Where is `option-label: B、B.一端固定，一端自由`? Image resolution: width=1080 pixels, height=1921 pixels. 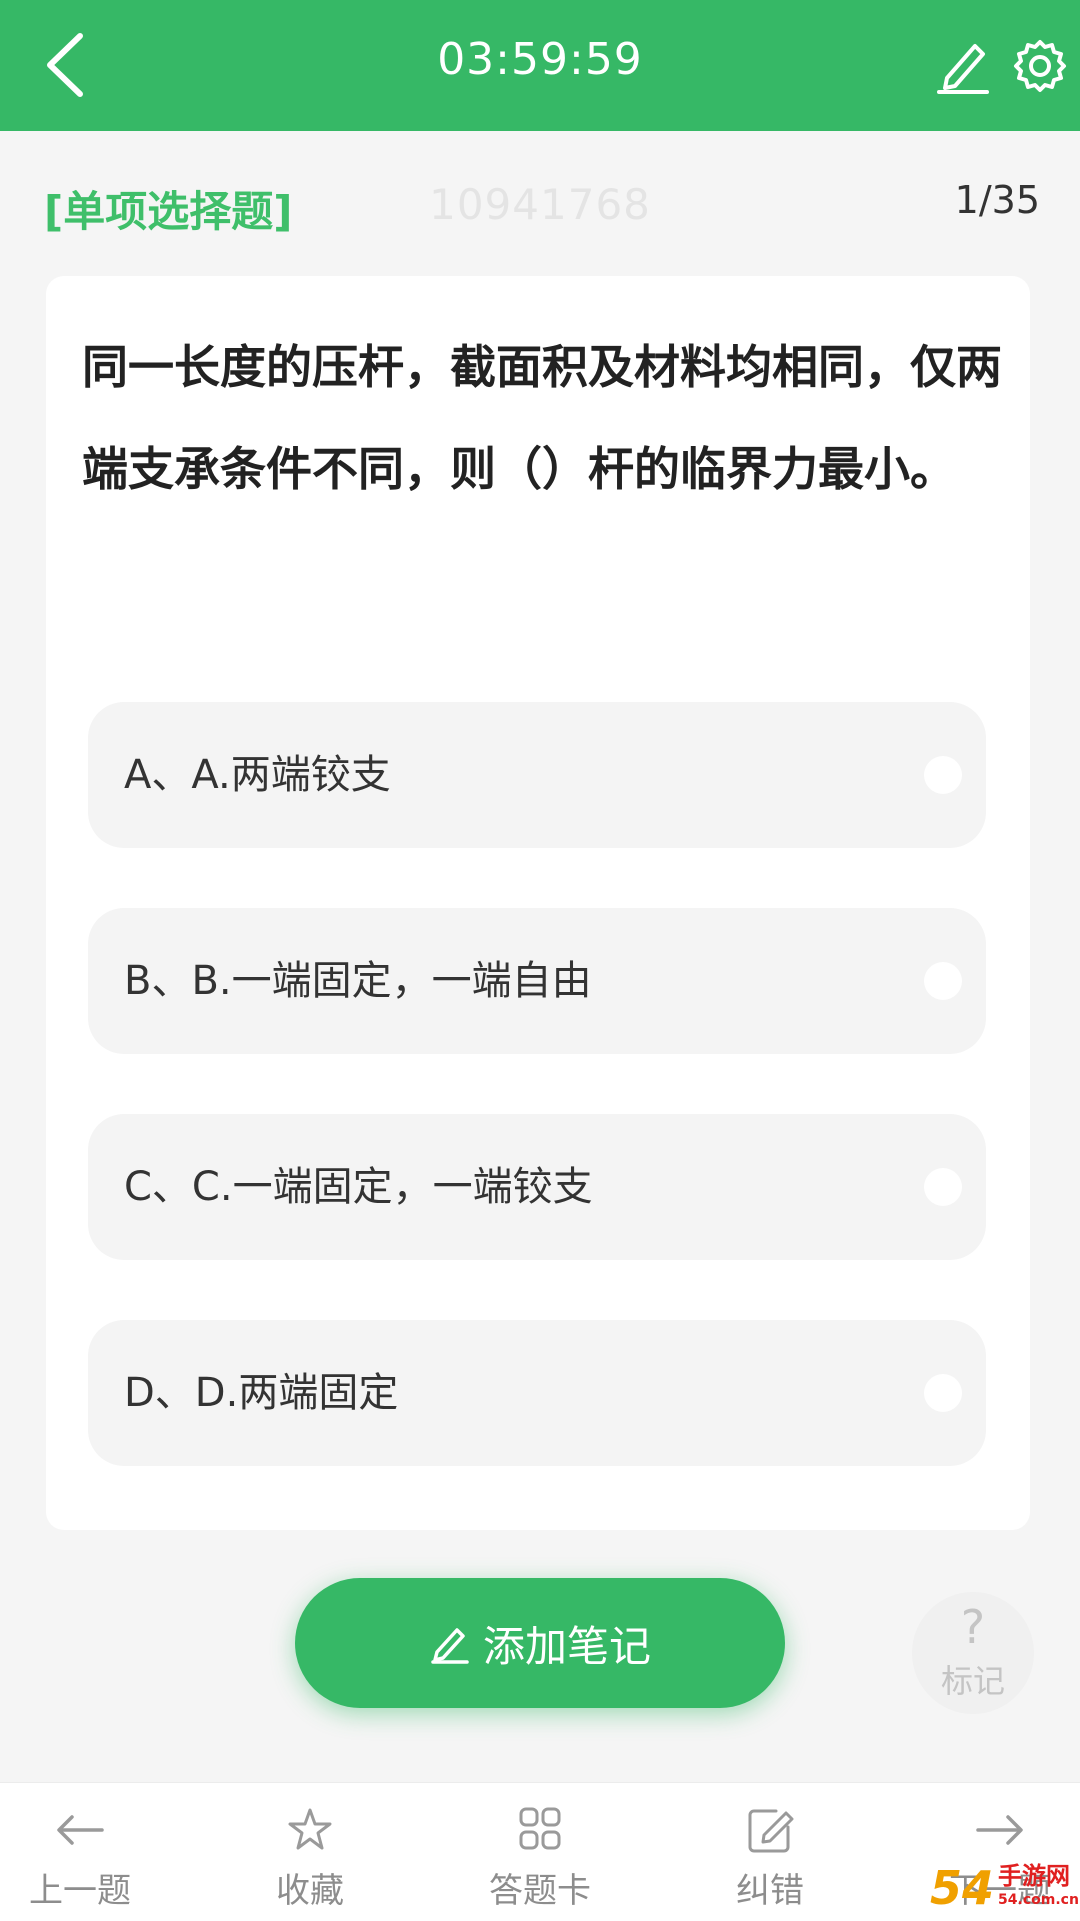
option-label: B、B.一端固定，一端自由 is located at coordinates (358, 981).